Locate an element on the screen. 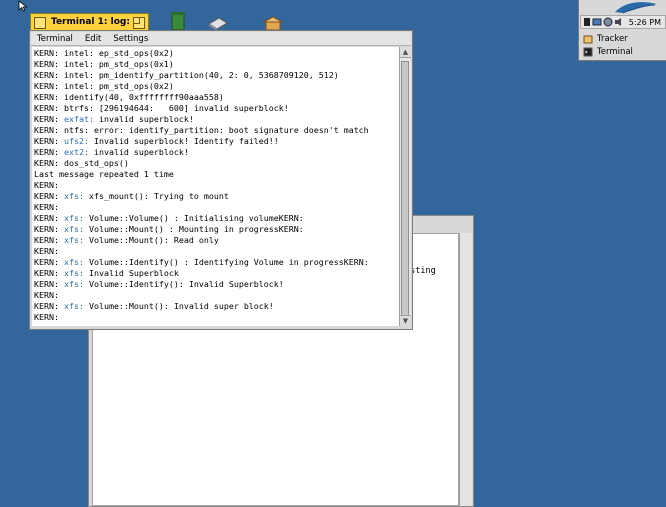 This screenshot has width=666, height=507. system-tray: 5:26 PM is located at coordinates (623, 22).